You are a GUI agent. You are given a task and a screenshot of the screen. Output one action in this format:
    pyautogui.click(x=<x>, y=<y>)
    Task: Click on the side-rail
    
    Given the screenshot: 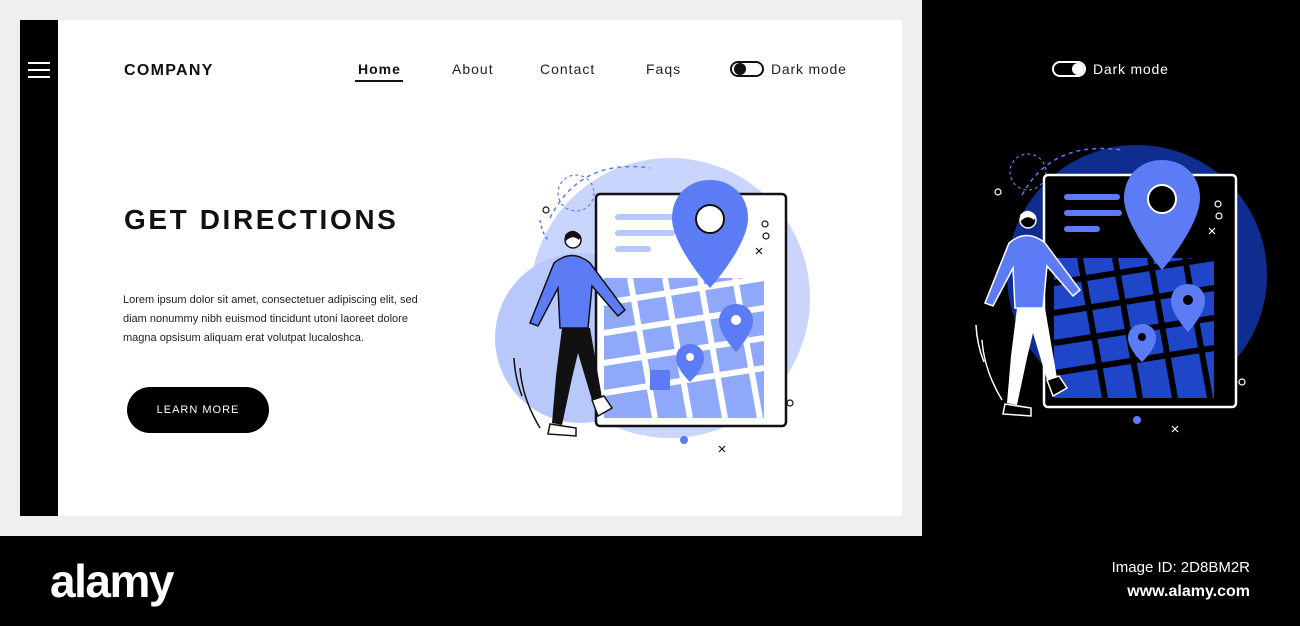 What is the action you would take?
    pyautogui.click(x=39, y=268)
    